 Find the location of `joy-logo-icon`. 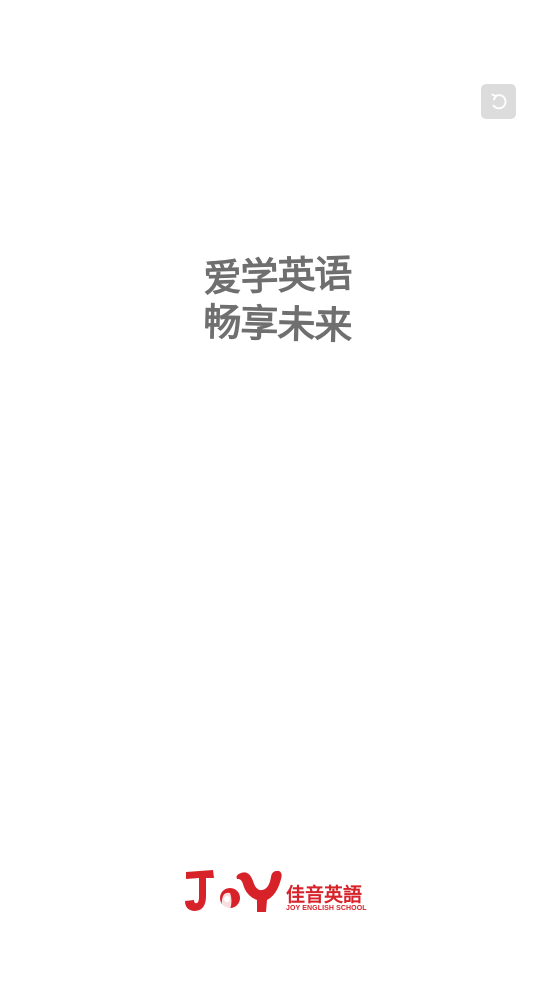

joy-logo-icon is located at coordinates (233, 891).